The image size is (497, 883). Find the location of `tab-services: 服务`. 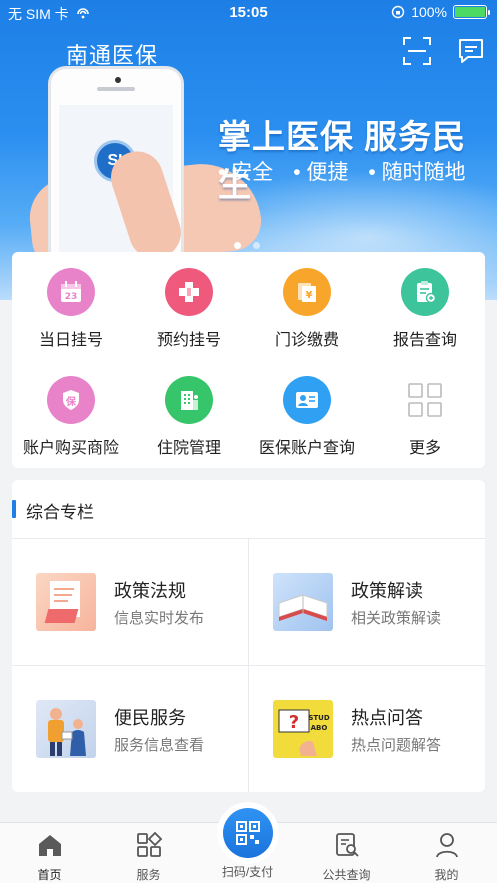

tab-services: 服务 is located at coordinates (148, 853).